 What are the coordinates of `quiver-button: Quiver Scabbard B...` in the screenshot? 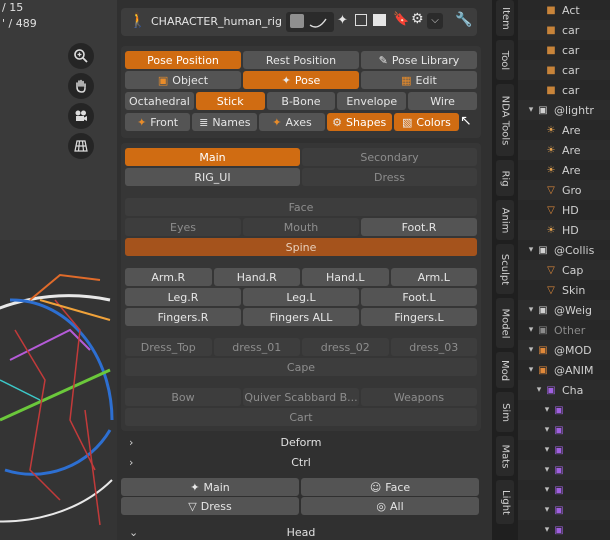 It's located at (301, 397).